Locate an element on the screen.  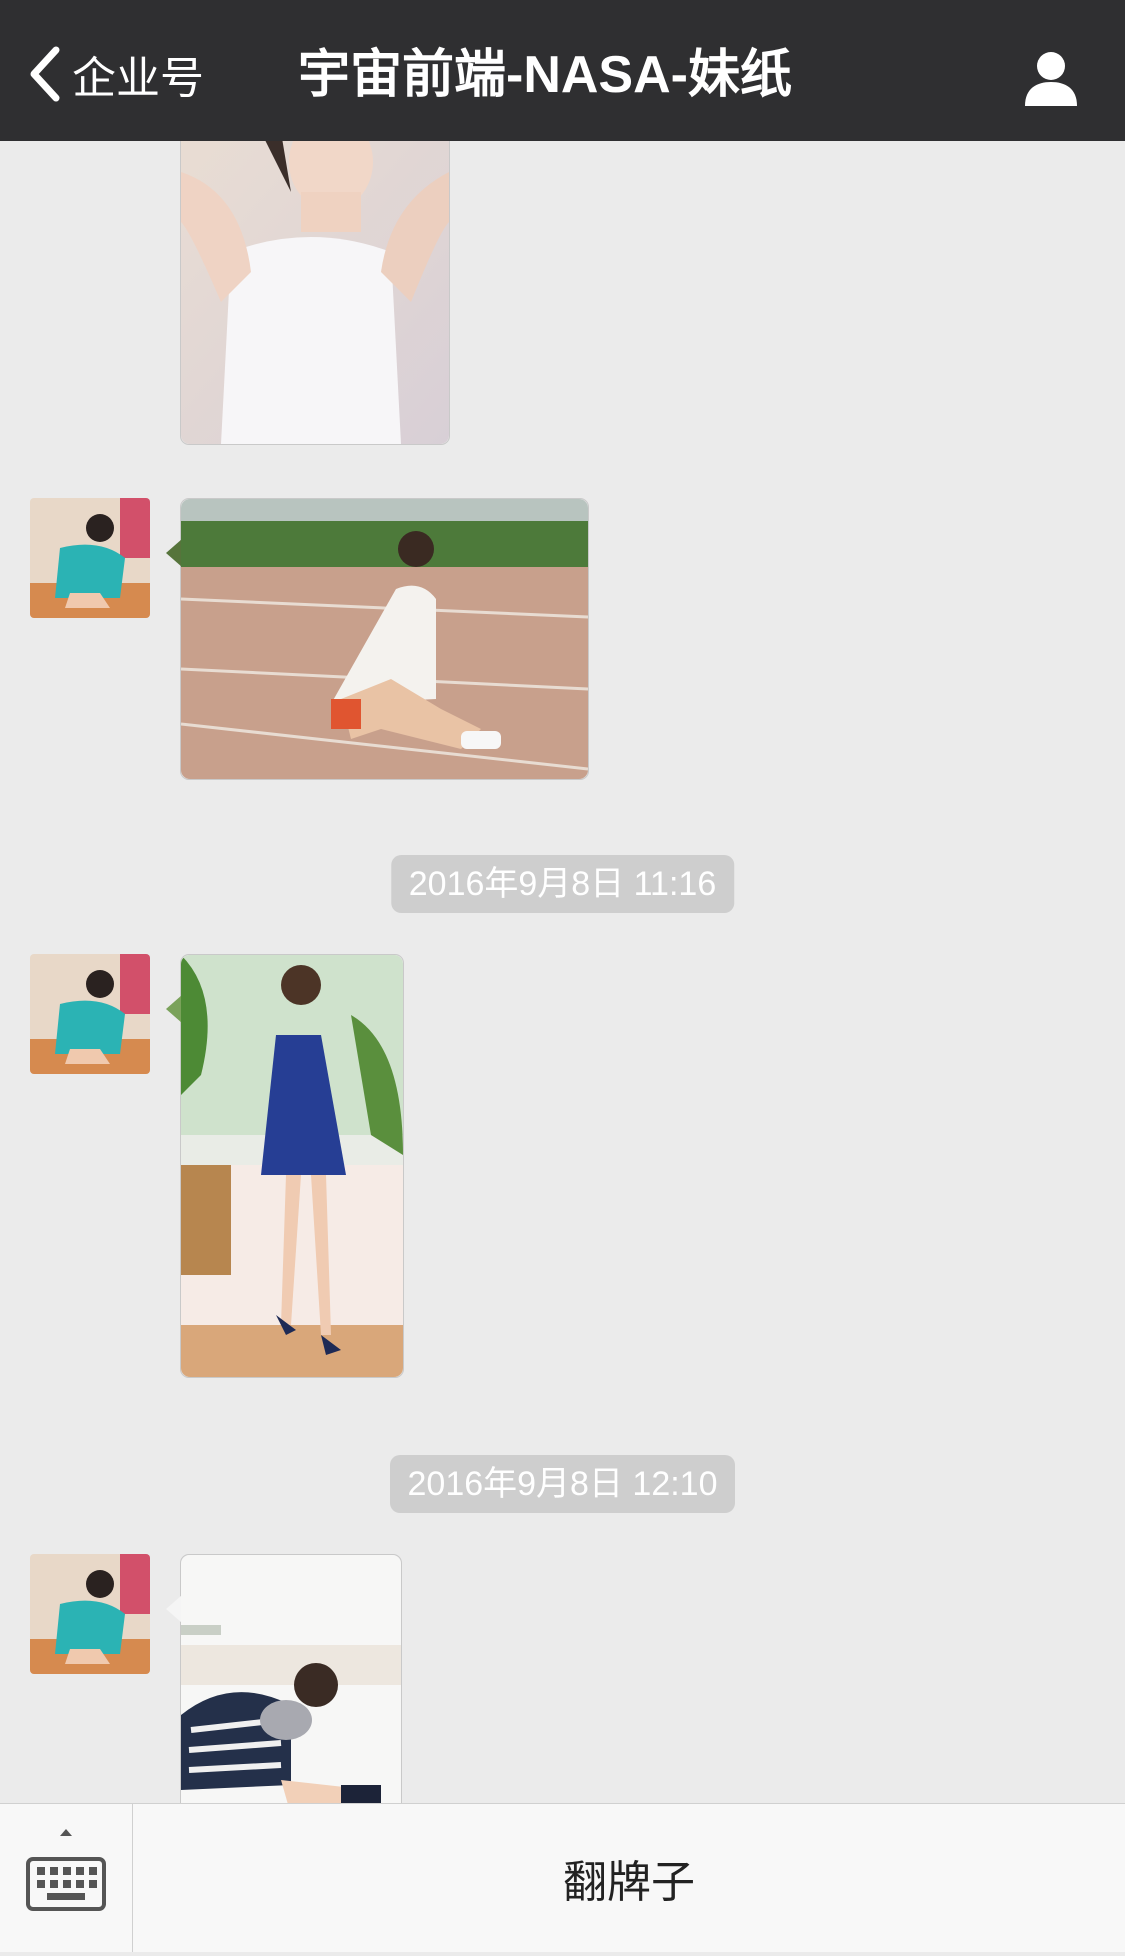
back-button: 企业号 is located at coordinates (116, 74).